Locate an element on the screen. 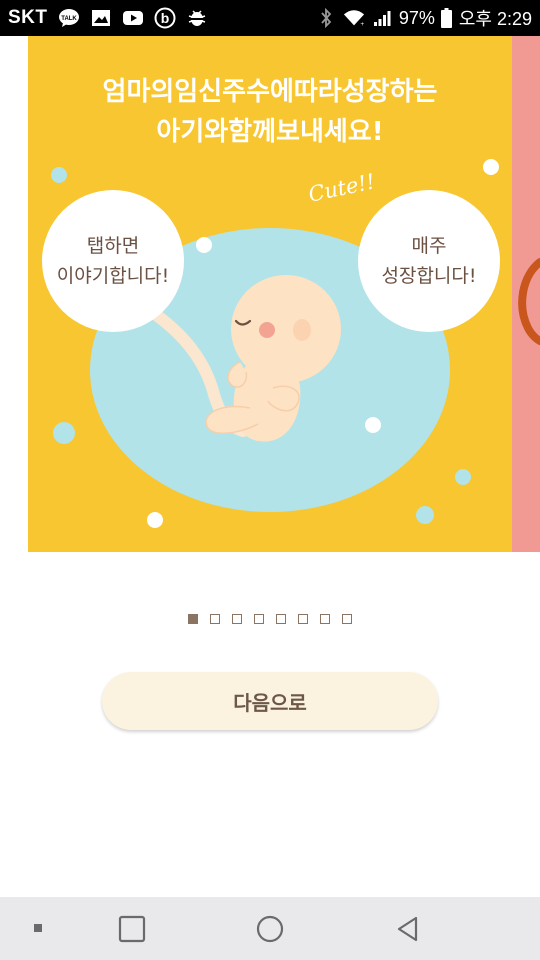  next-slide-peek is located at coordinates (526, 294).